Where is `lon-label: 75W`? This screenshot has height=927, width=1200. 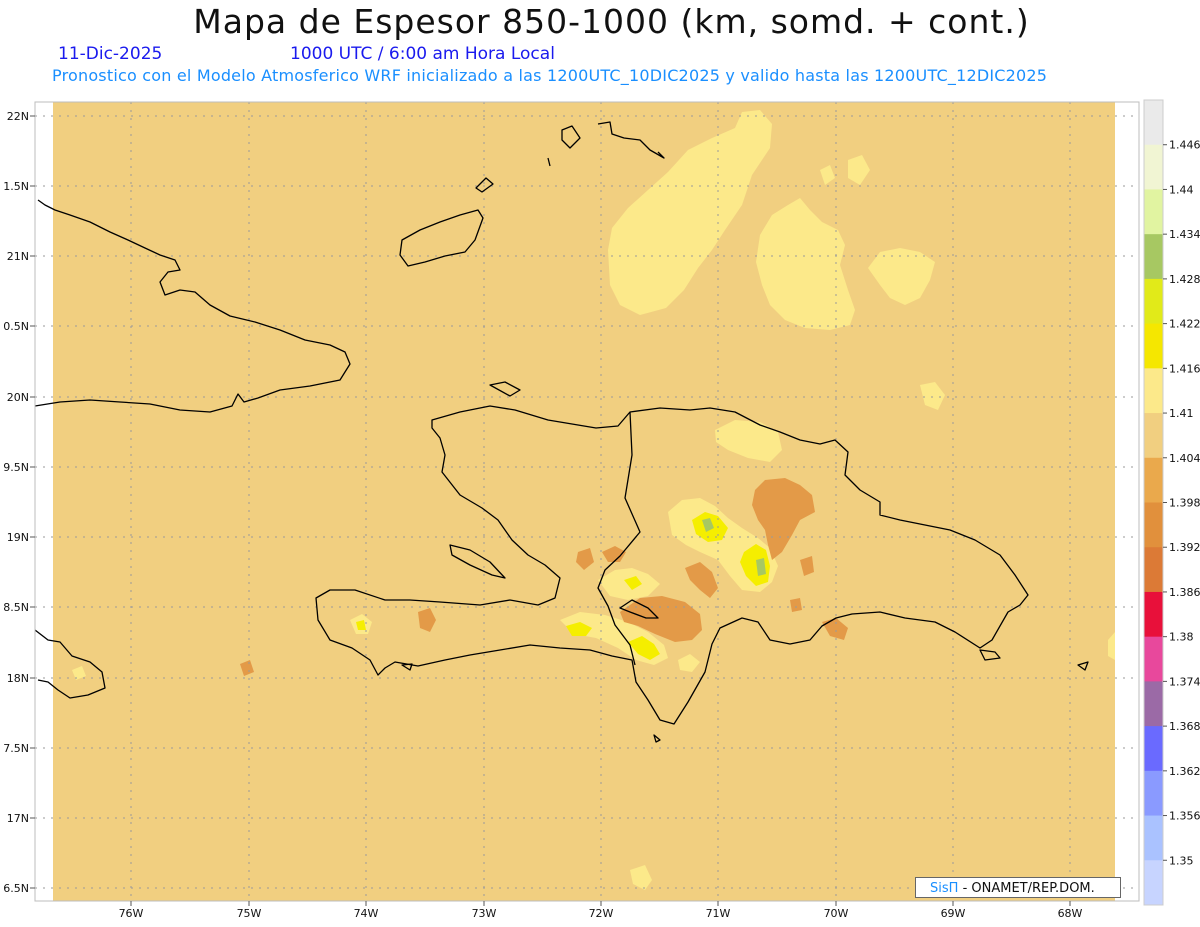 lon-label: 75W is located at coordinates (249, 913).